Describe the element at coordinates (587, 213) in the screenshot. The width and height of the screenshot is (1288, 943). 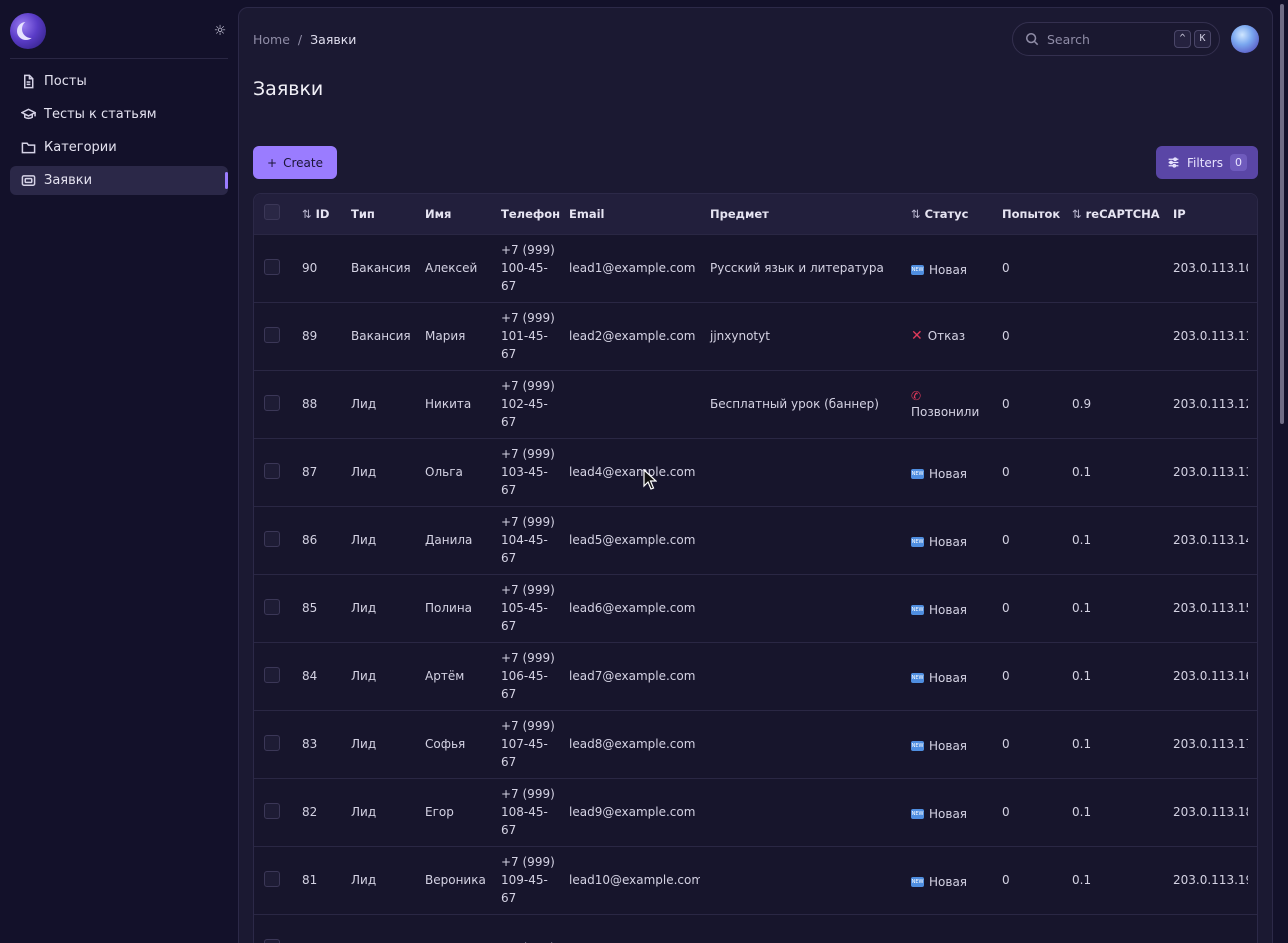
I see `column-header-email: Email` at that location.